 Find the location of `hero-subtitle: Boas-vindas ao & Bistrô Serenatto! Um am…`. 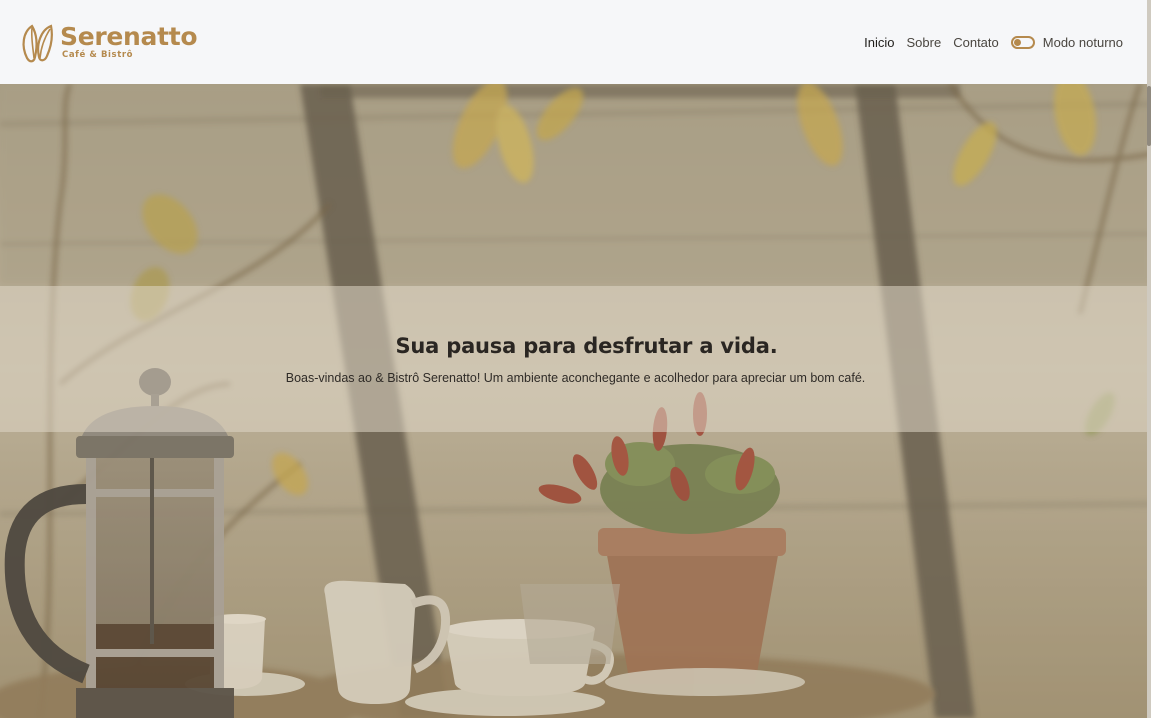

hero-subtitle: Boas-vindas ao & Bistrô Serenatto! Um am… is located at coordinates (575, 377).